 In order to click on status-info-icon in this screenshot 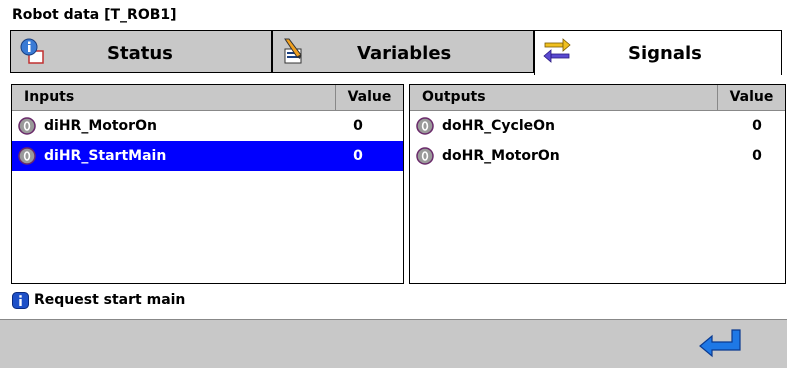, I will do `click(33, 51)`.